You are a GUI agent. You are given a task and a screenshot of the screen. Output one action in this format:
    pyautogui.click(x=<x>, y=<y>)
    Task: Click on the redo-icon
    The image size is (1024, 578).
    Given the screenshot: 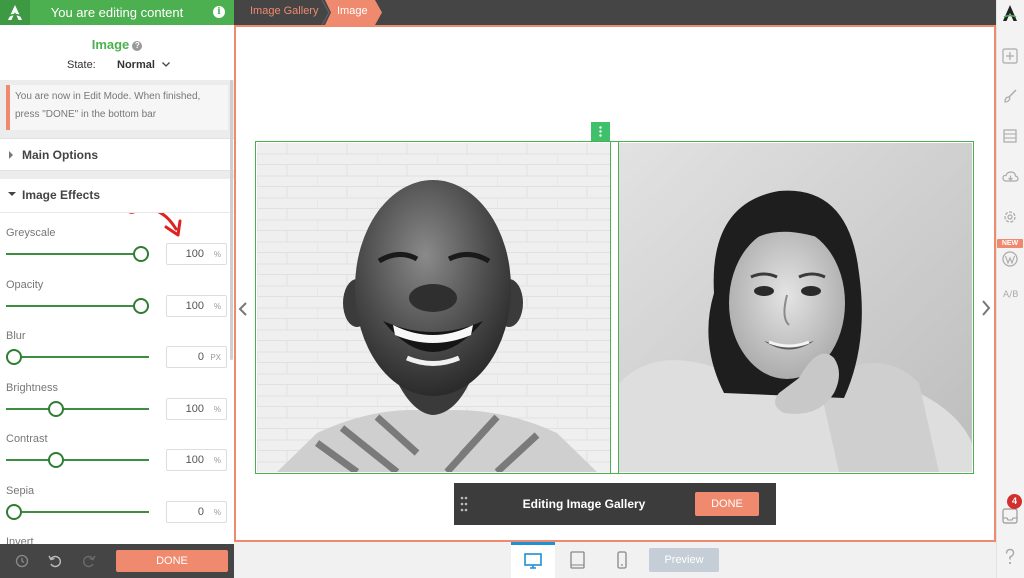 What is the action you would take?
    pyautogui.click(x=89, y=561)
    